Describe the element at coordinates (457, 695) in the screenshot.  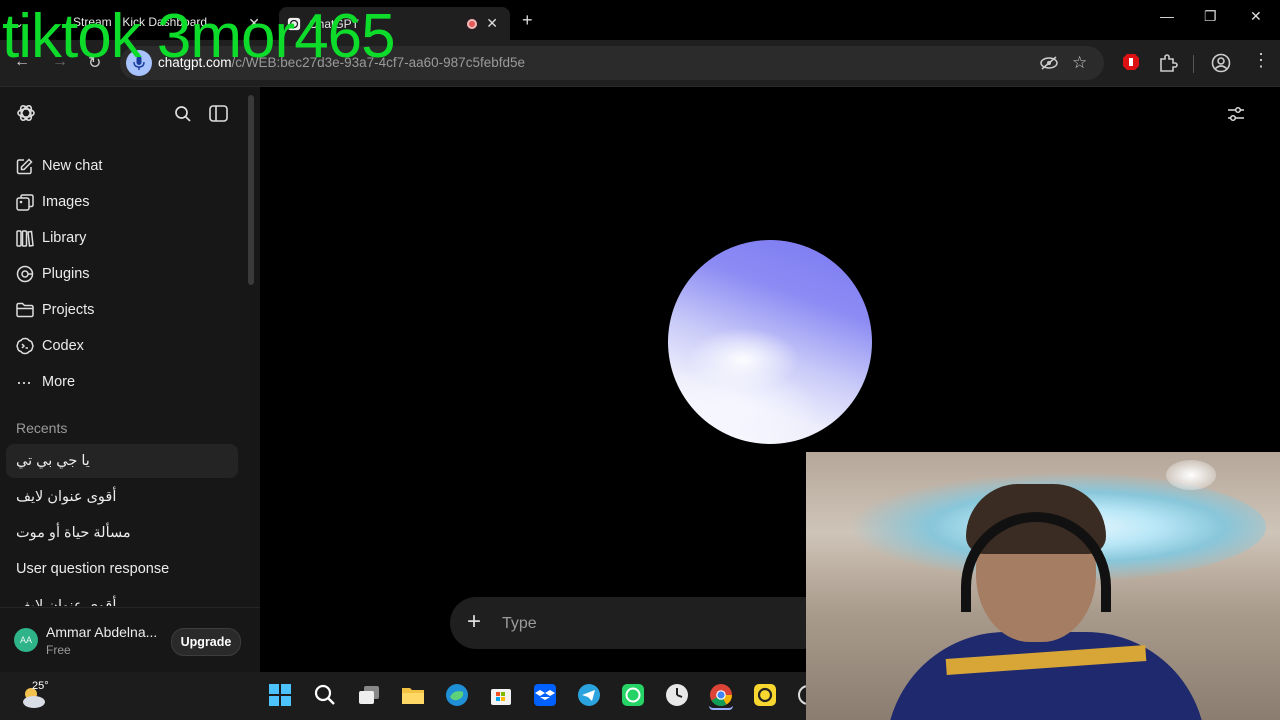
I see `edge-icon` at that location.